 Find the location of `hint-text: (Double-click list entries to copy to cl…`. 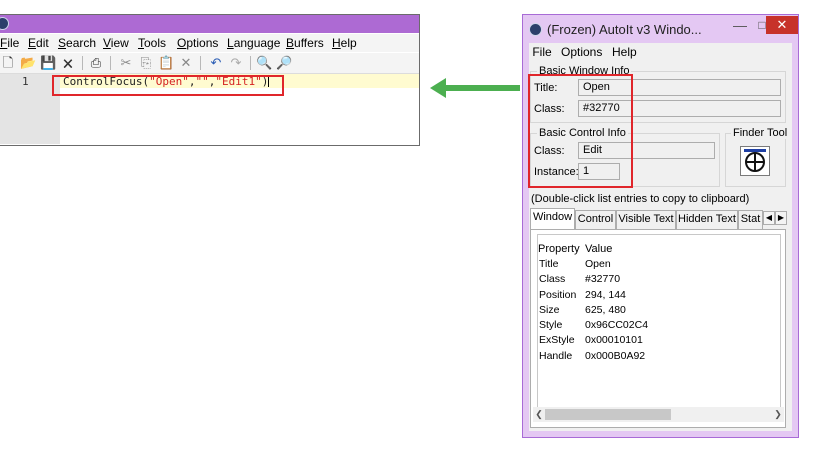

hint-text: (Double-click list entries to copy to cl… is located at coordinates (640, 199).